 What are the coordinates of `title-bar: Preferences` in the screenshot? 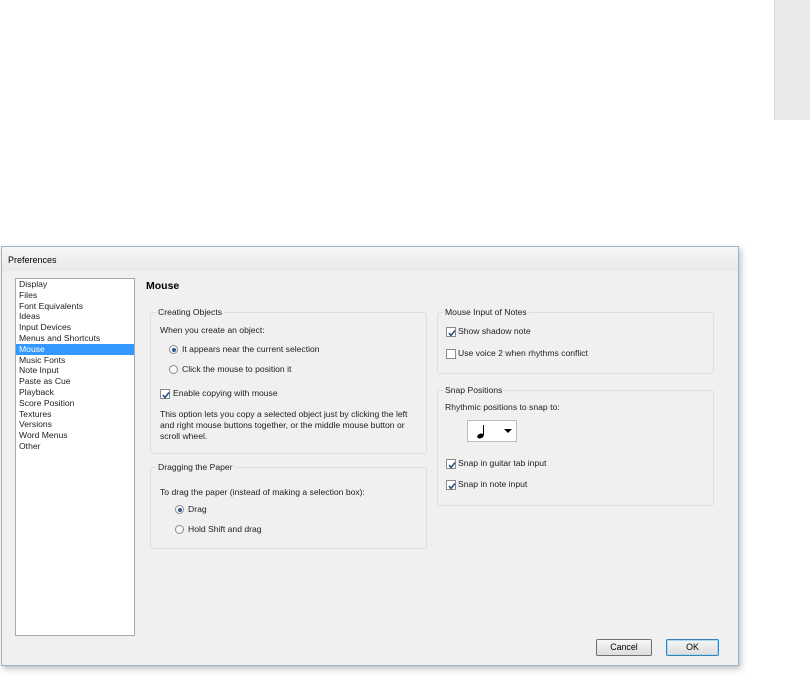 It's located at (370, 259).